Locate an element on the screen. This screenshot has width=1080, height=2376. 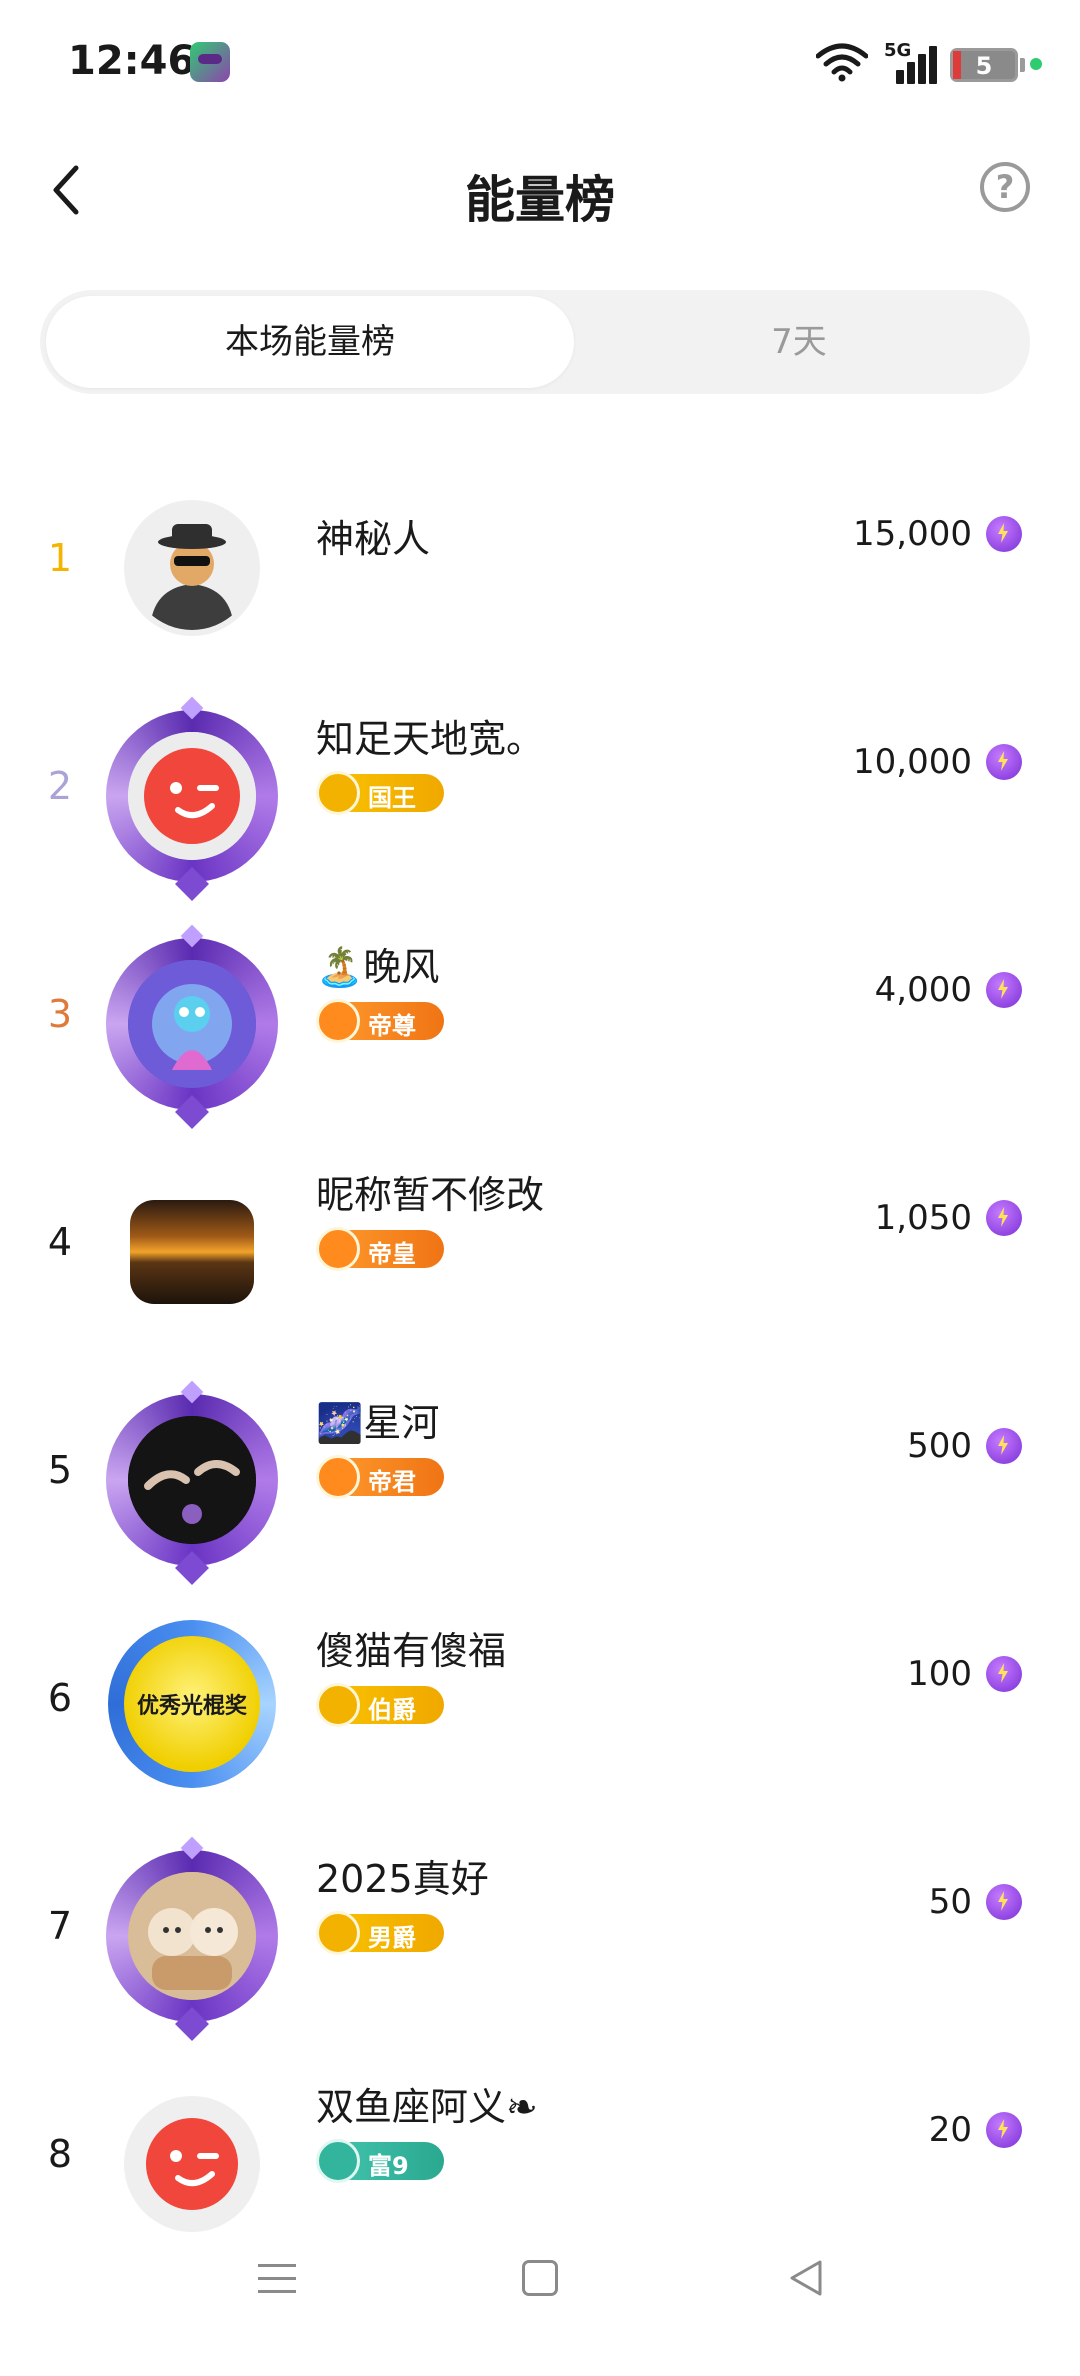
system-nav-bar is located at coordinates (540, 2290).